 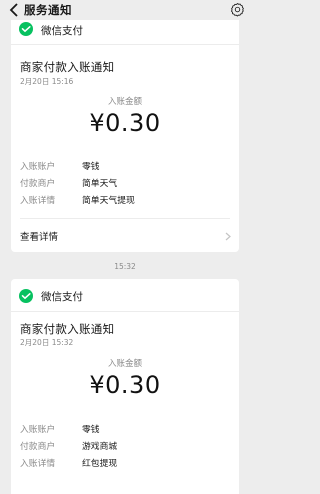 I want to click on detail-value: 游戏商城, so click(x=100, y=447).